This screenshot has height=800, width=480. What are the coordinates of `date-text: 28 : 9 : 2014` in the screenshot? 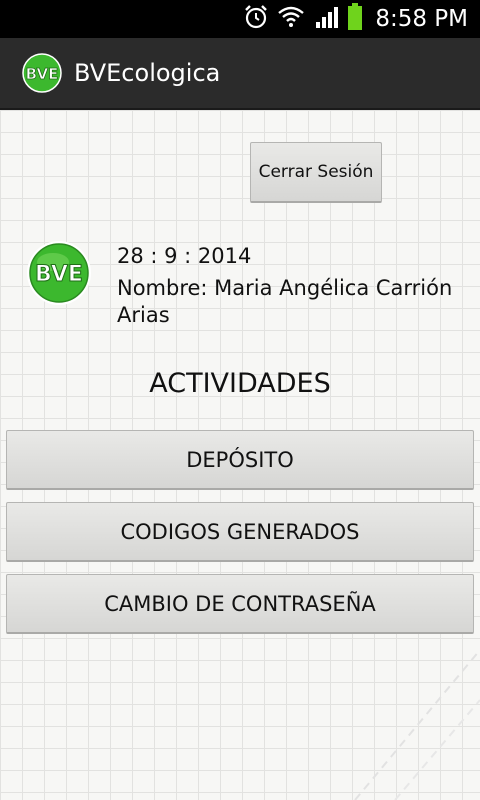 It's located at (184, 256).